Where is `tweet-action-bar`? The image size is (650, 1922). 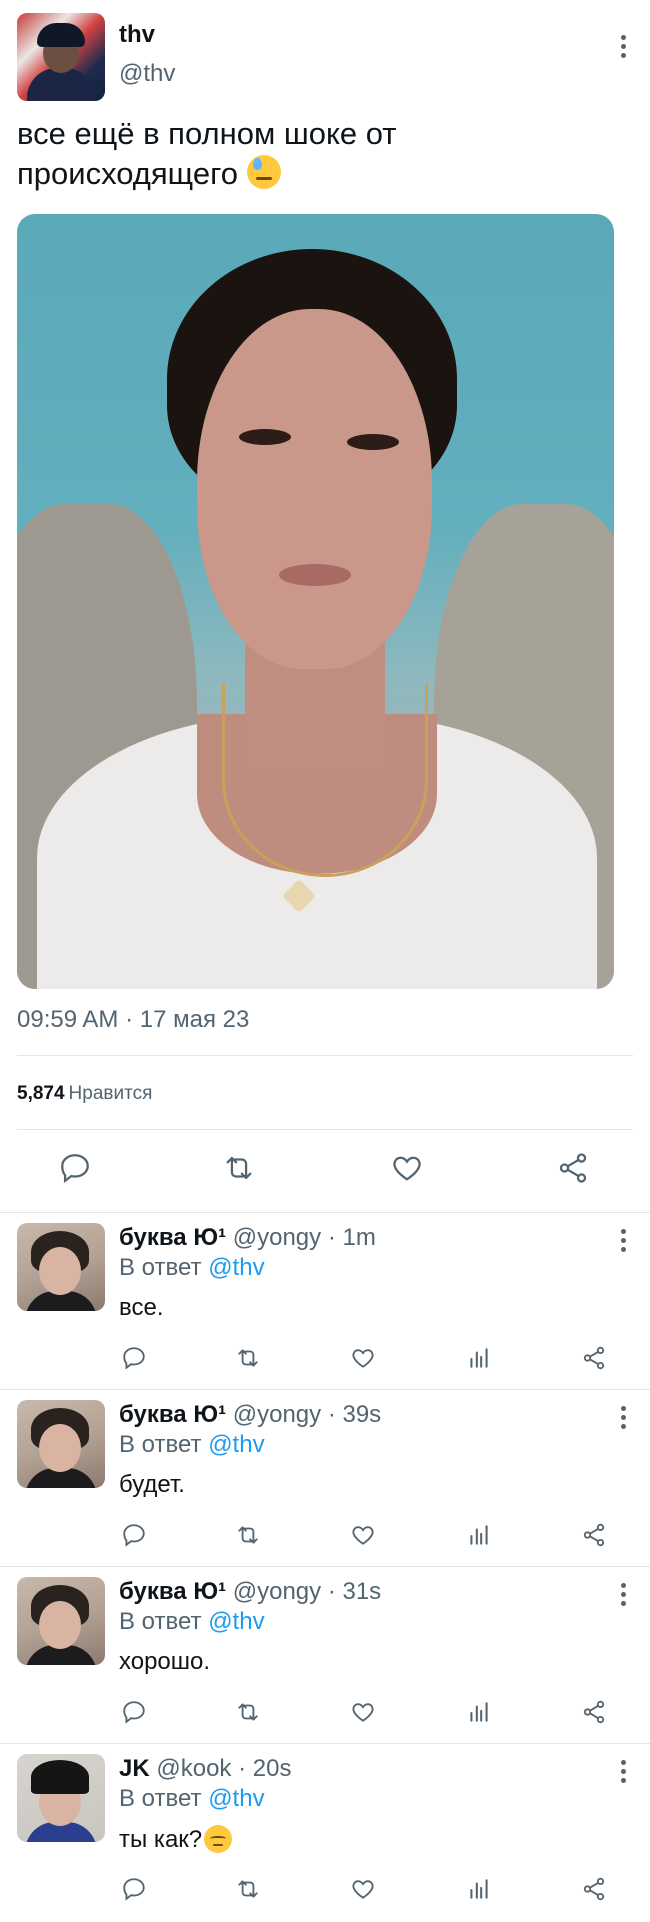 tweet-action-bar is located at coordinates (325, 1170).